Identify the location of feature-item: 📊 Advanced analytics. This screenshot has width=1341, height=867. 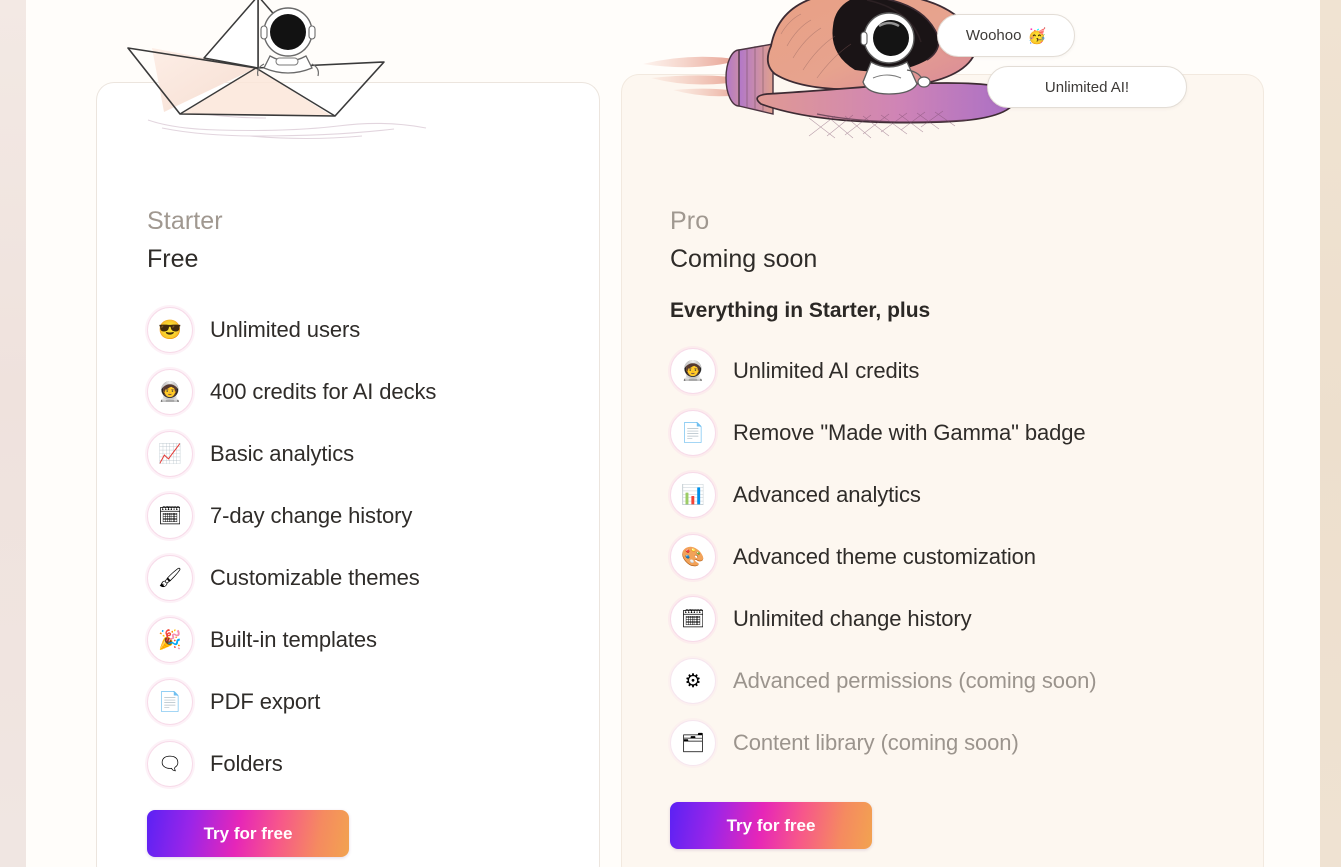
(950, 495).